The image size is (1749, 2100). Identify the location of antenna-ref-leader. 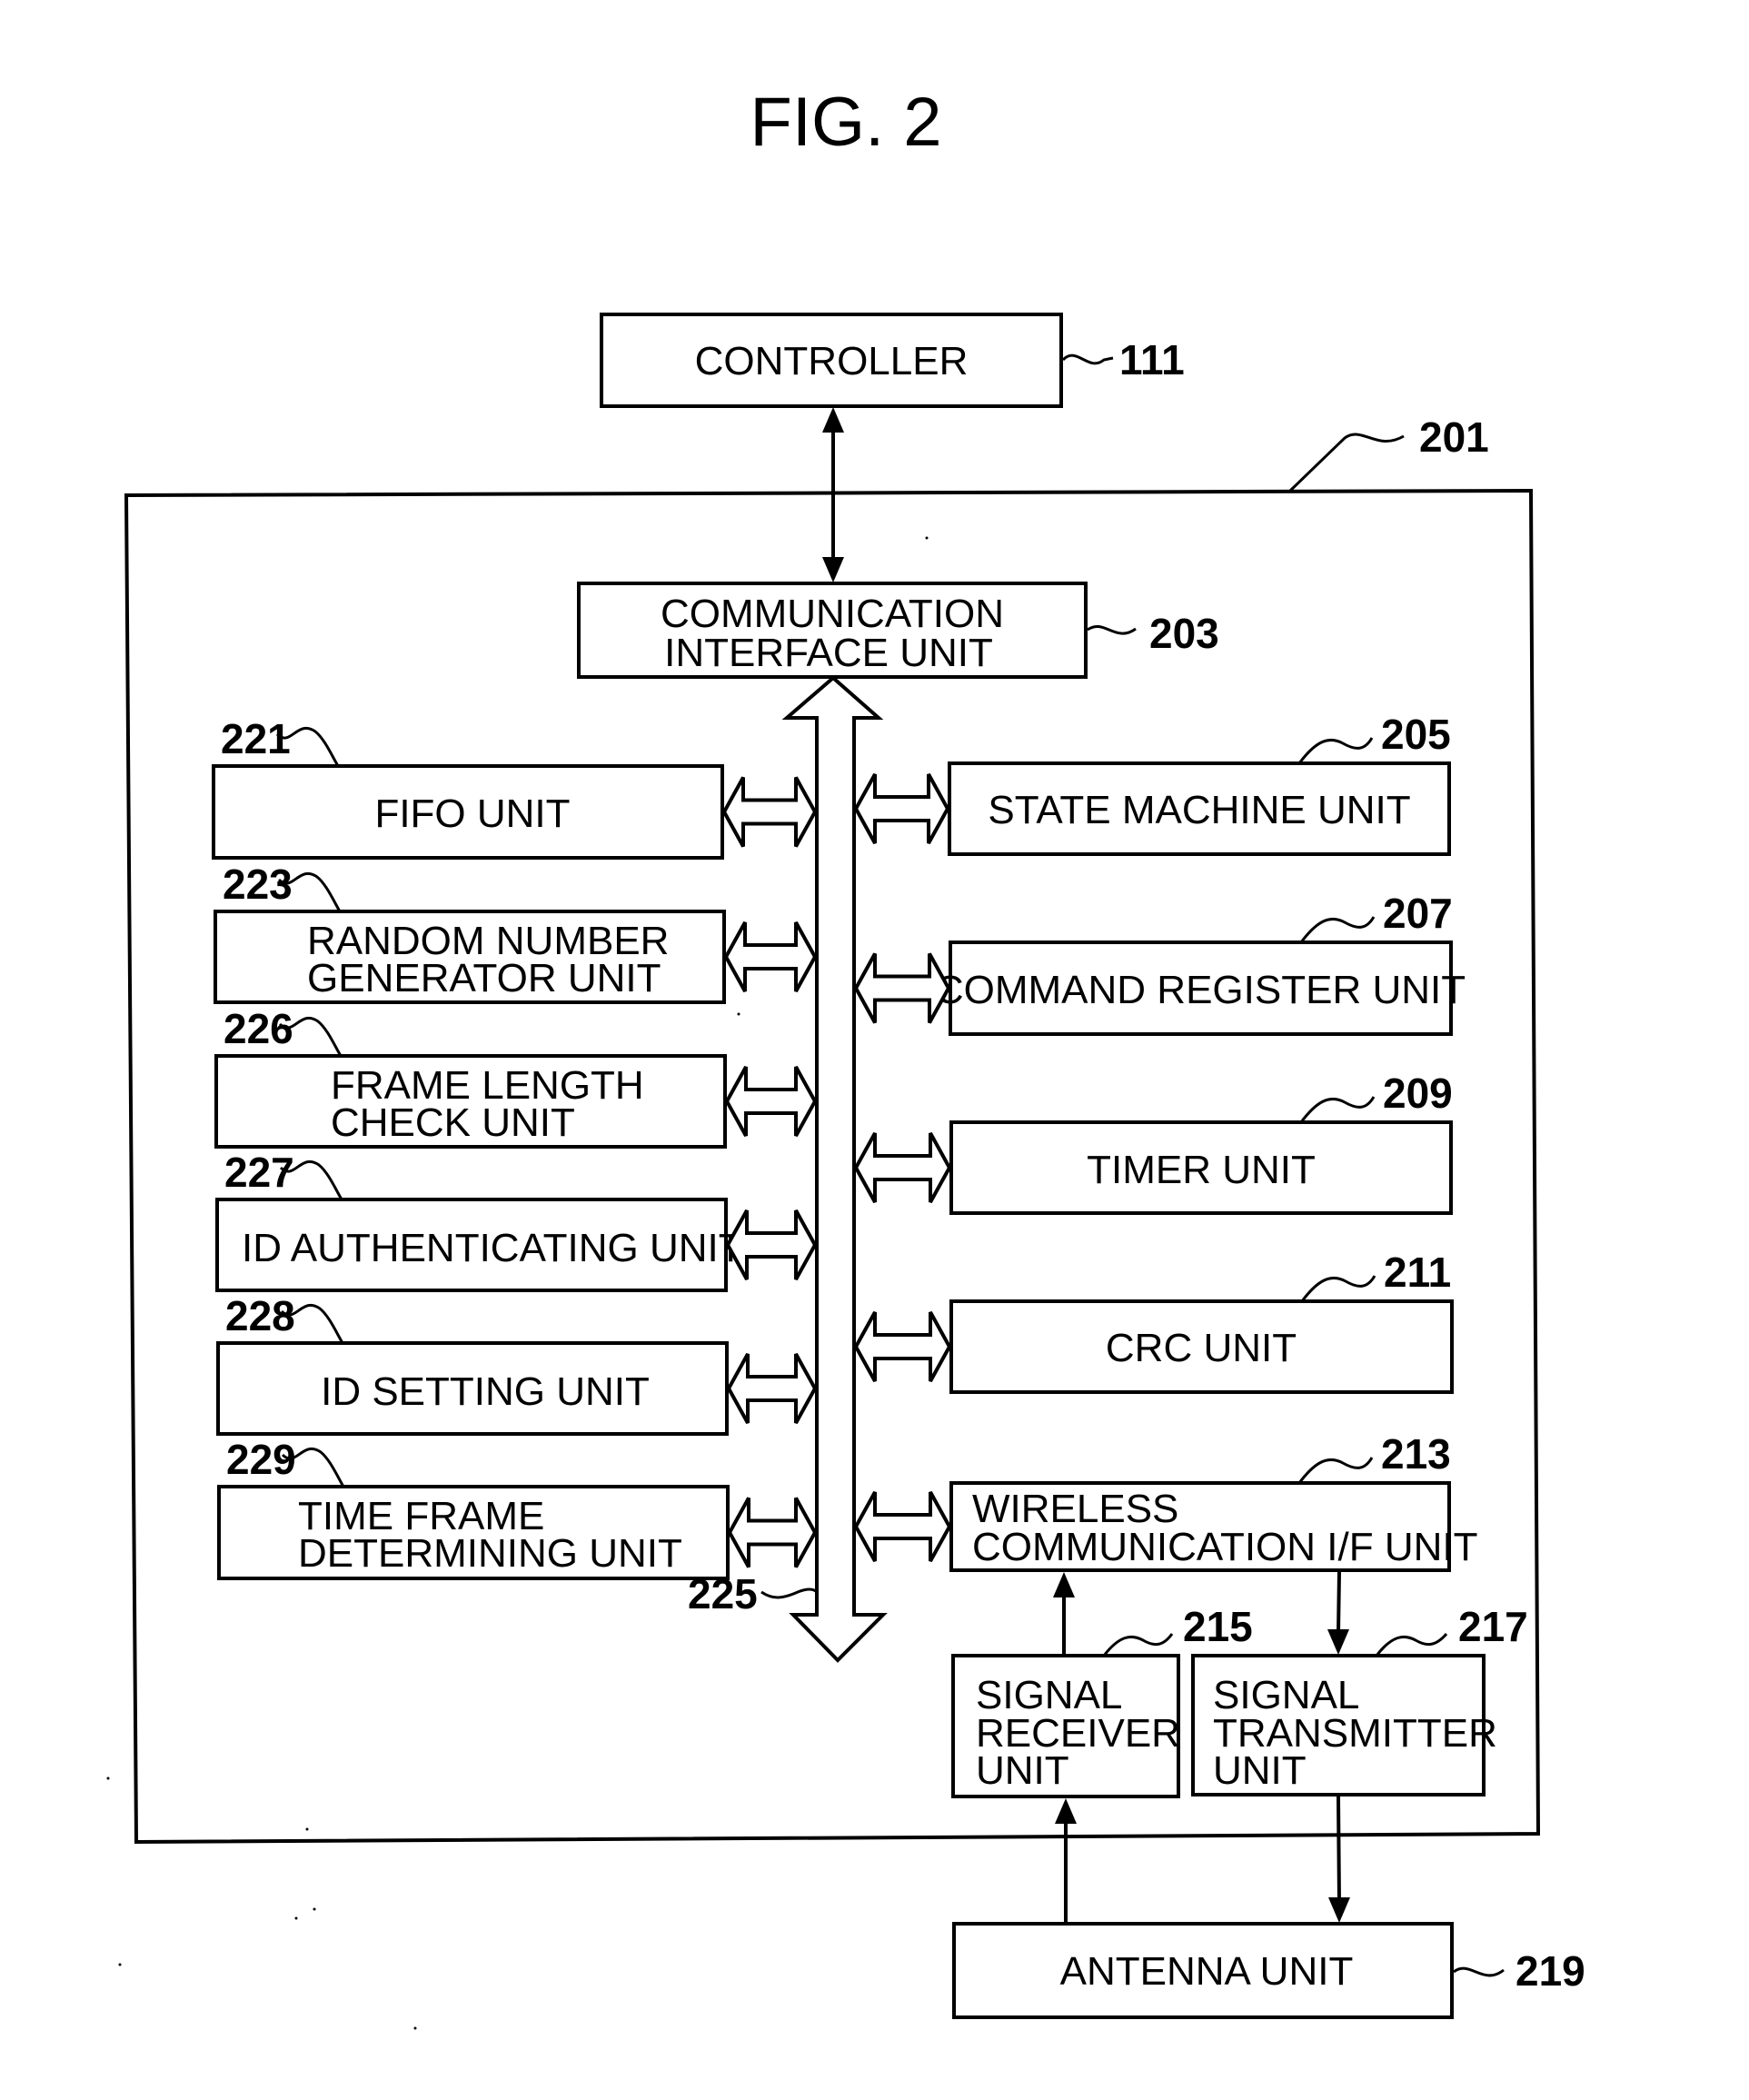
(1479, 1971).